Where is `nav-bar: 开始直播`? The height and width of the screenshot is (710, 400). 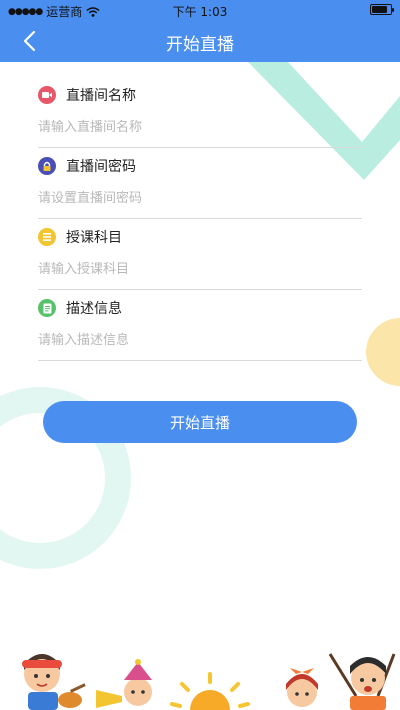
nav-bar: 开始直播 is located at coordinates (200, 41).